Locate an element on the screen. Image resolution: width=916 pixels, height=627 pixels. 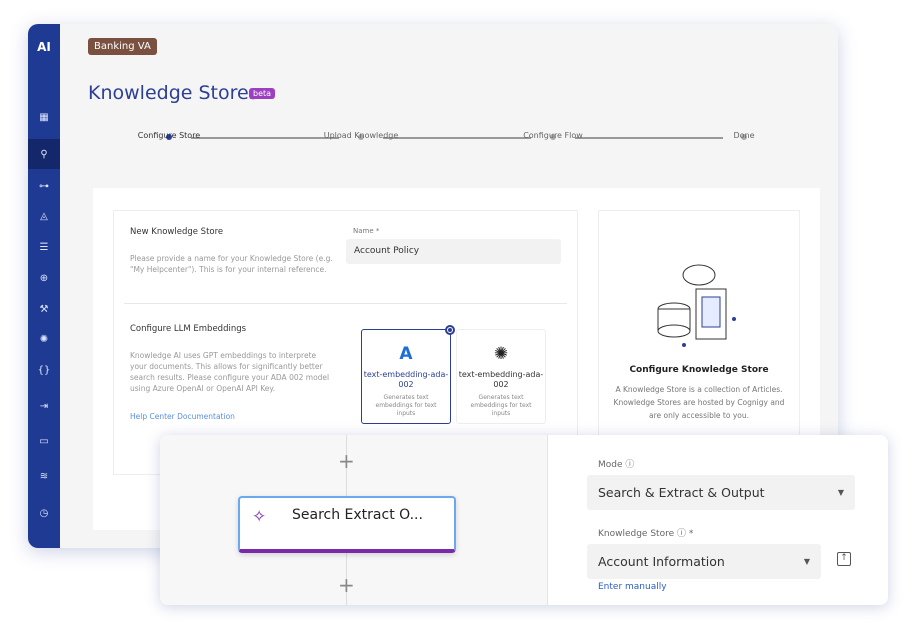
section-title: Configure LLM Embeddings is located at coordinates (188, 329).